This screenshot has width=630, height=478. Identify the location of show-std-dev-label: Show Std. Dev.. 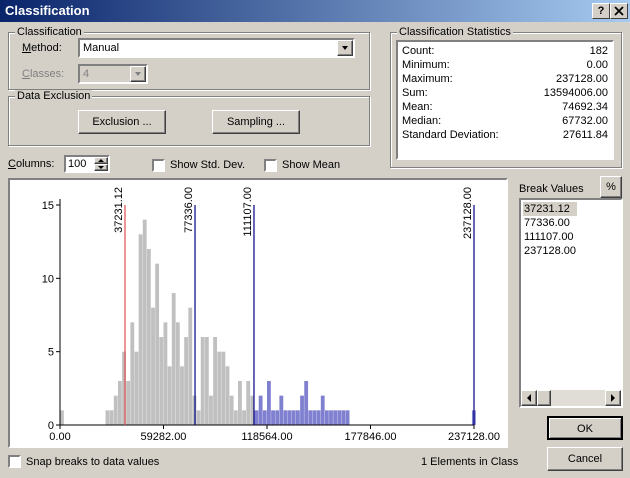
(207, 165).